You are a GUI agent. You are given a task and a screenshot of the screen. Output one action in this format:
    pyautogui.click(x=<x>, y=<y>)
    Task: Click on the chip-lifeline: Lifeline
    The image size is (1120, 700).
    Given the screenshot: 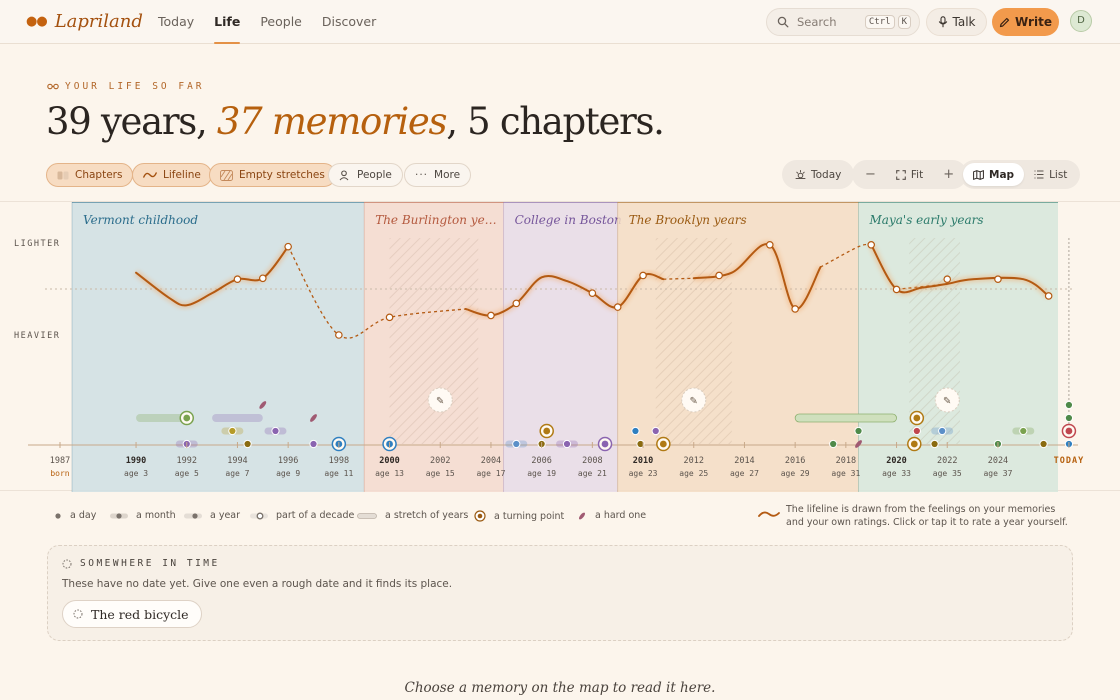 What is the action you would take?
    pyautogui.click(x=172, y=175)
    